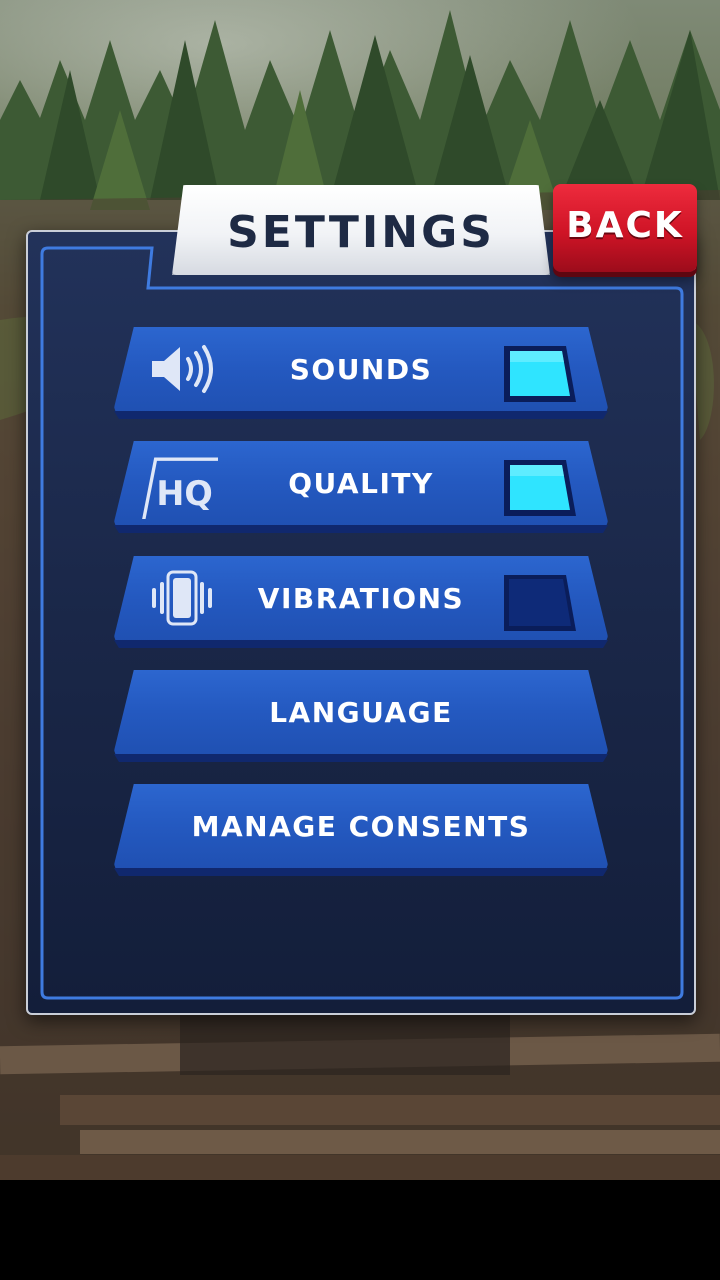 The width and height of the screenshot is (720, 1280). What do you see at coordinates (361, 602) in the screenshot?
I see `vibrations-row: VIBRATIONS` at bounding box center [361, 602].